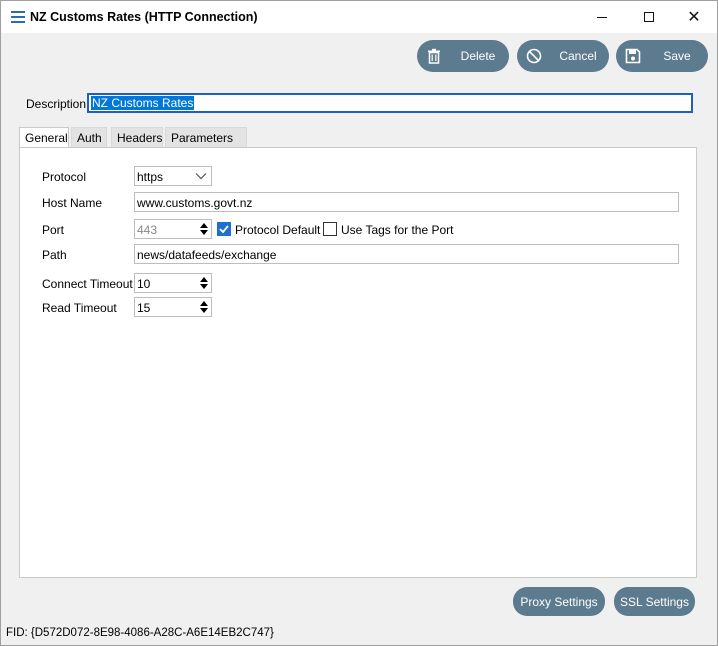 The width and height of the screenshot is (718, 646). I want to click on path-input: news/datafeeds/exchange, so click(406, 254).